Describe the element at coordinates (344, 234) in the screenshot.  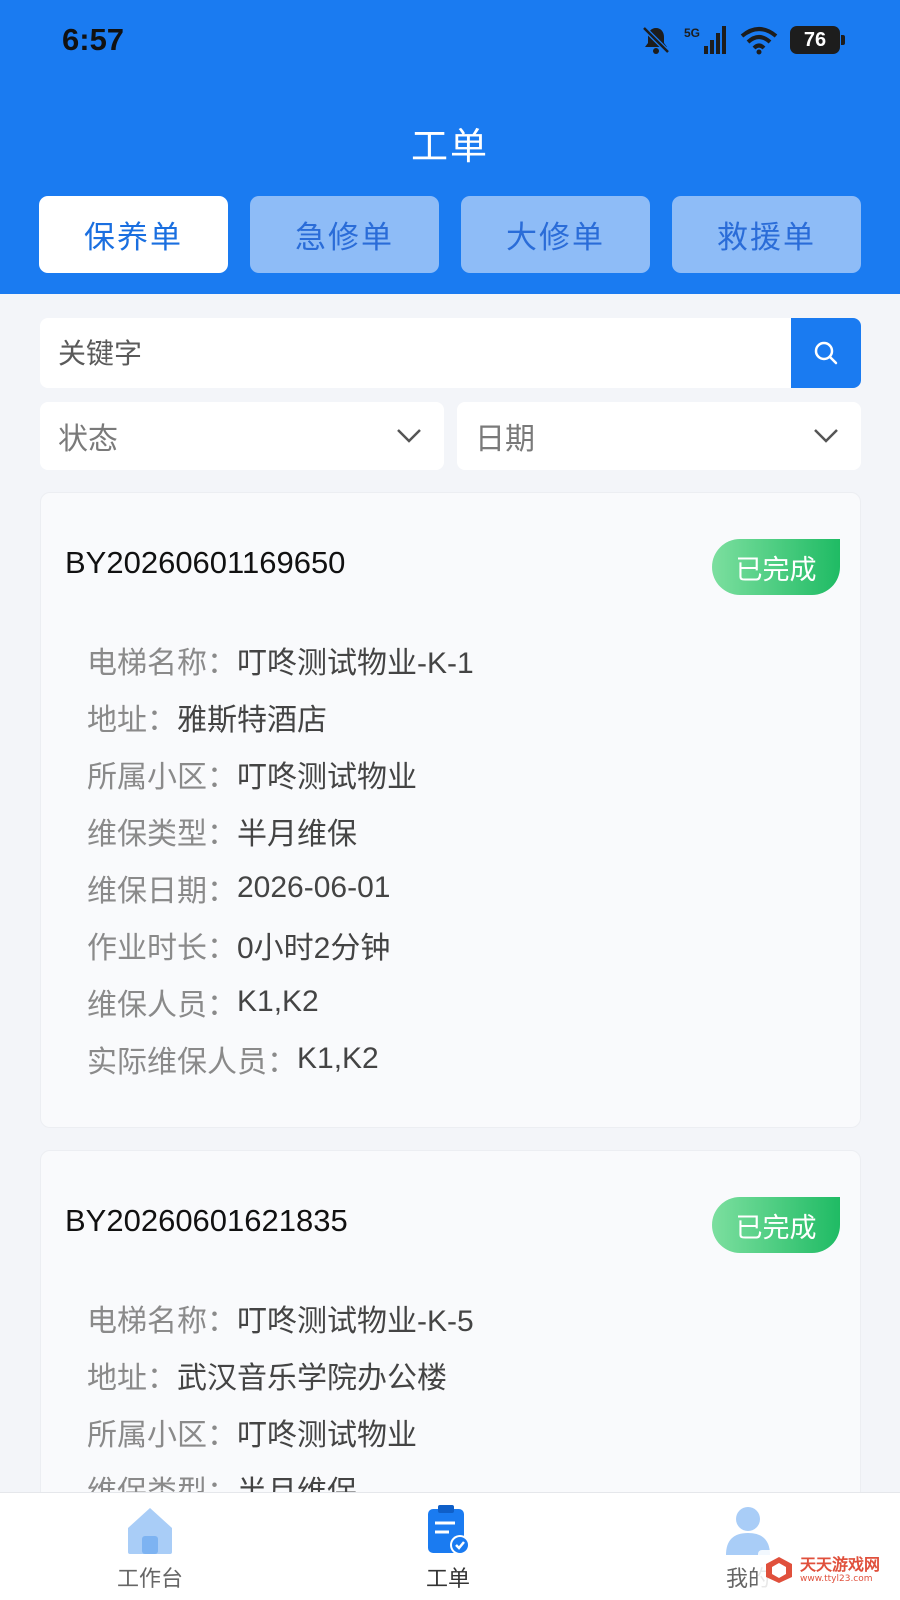
I see `tab-emergency-repair: 急修单` at that location.